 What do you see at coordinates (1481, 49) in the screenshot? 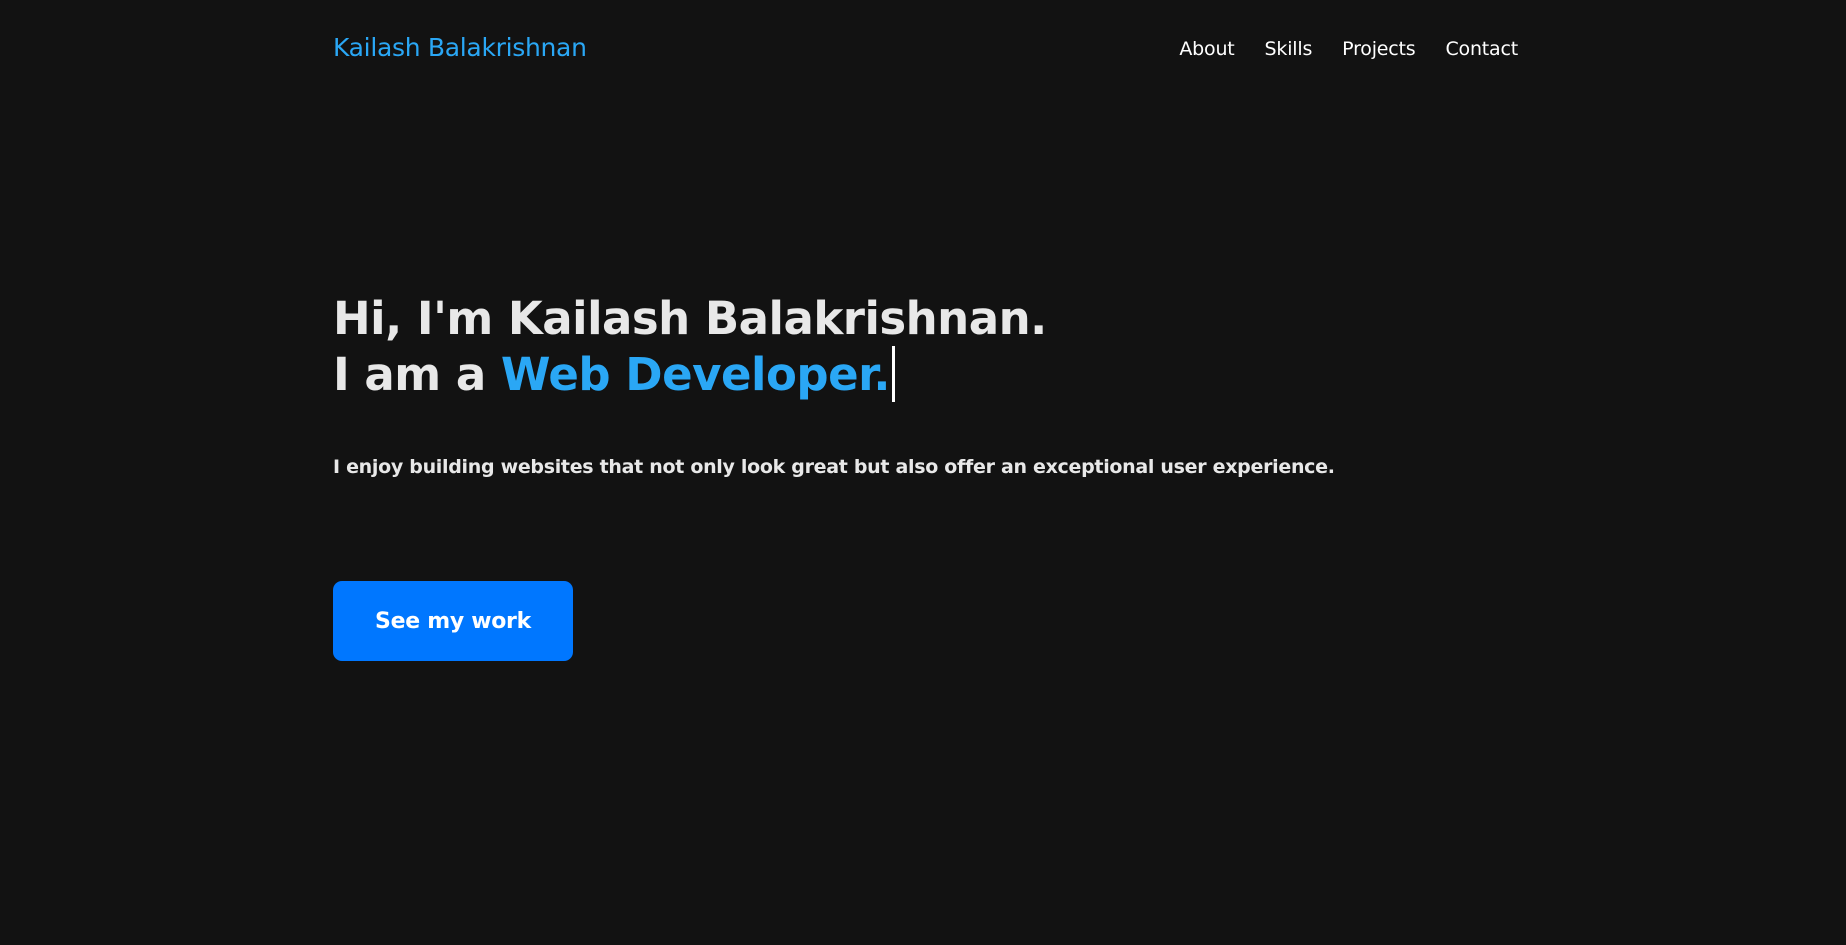
I see `nav-contact-link: Contact` at bounding box center [1481, 49].